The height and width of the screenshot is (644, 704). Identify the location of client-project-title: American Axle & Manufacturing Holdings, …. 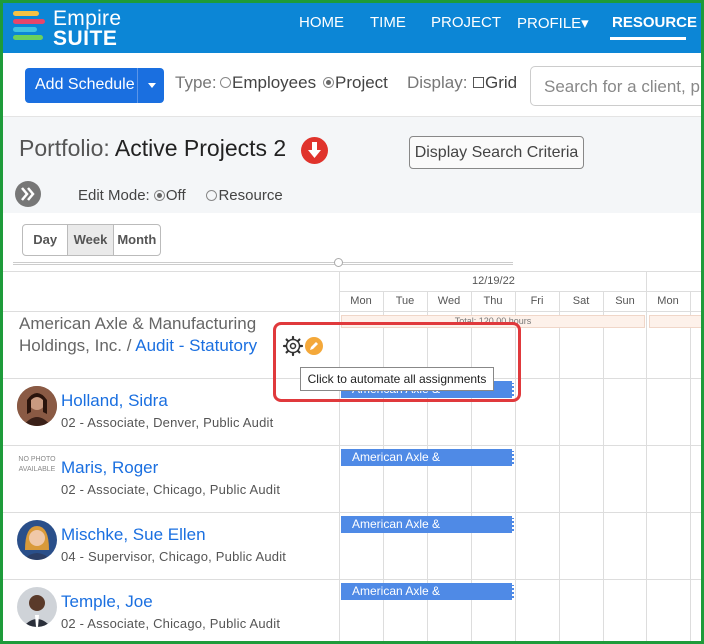
(154, 335).